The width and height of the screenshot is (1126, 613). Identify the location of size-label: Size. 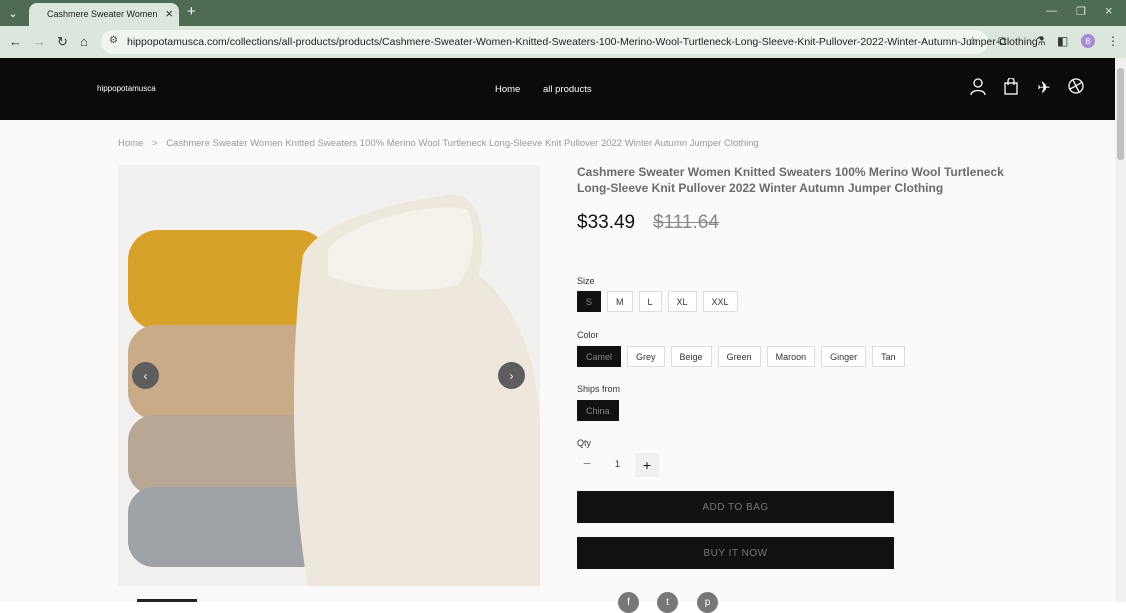
(586, 281).